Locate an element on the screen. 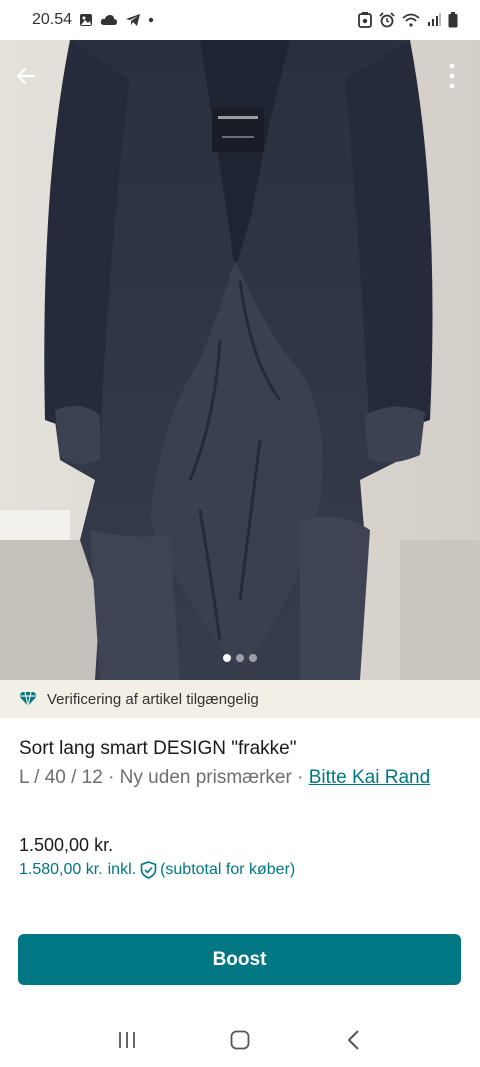  buyer-price-incl-label: inkl. is located at coordinates (122, 869).